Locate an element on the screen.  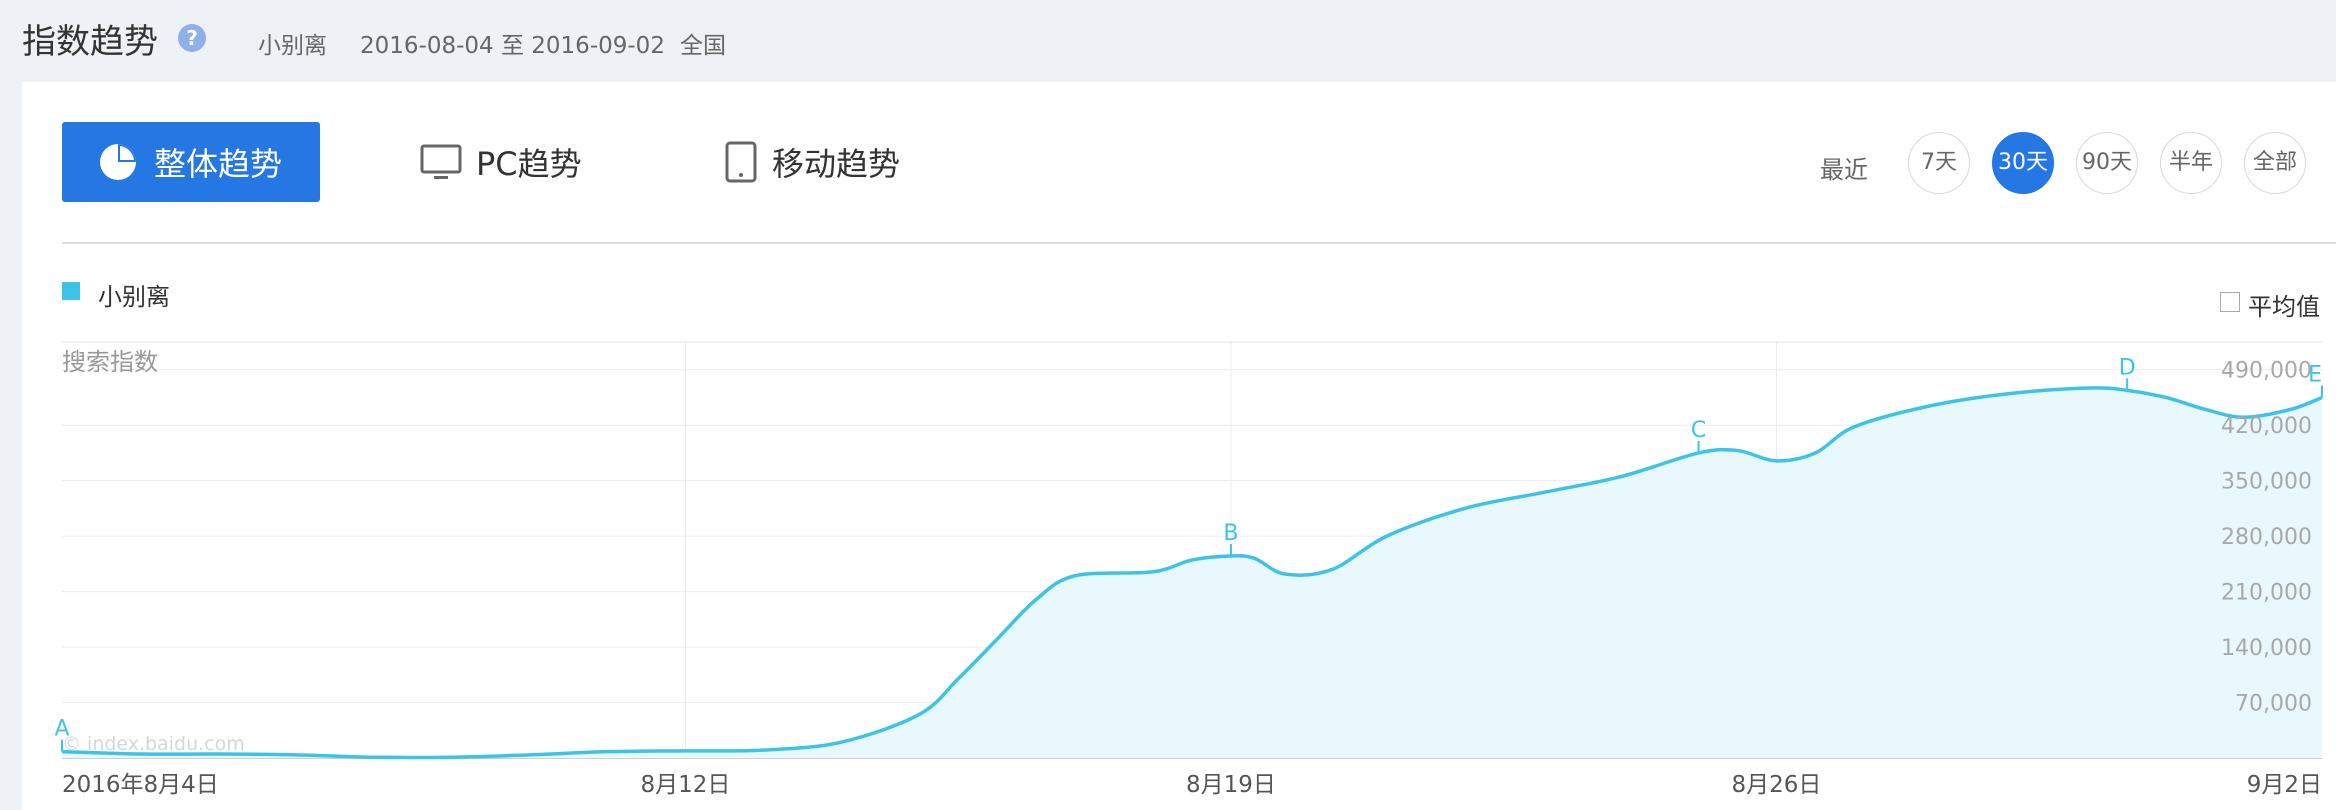
x-tick-label: 8月12日 is located at coordinates (685, 785).